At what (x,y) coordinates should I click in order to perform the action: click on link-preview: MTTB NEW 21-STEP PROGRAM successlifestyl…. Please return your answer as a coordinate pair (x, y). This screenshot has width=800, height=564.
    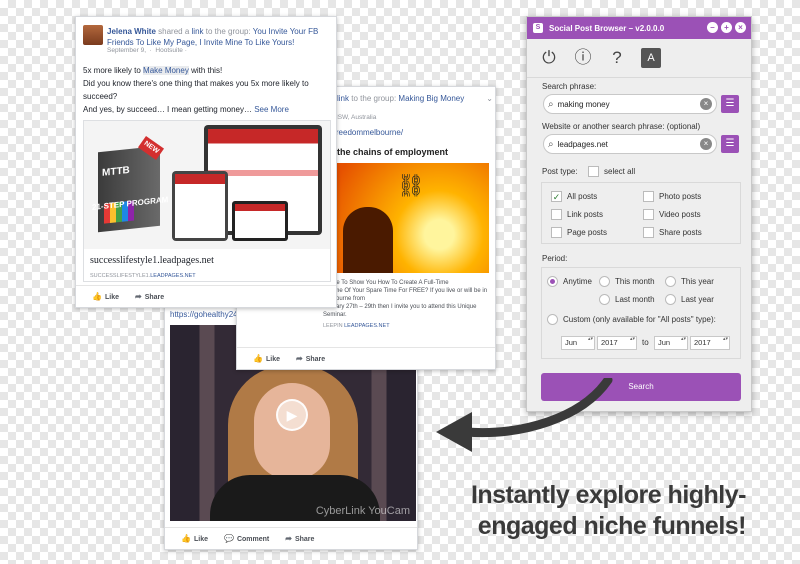
    Looking at the image, I should click on (207, 201).